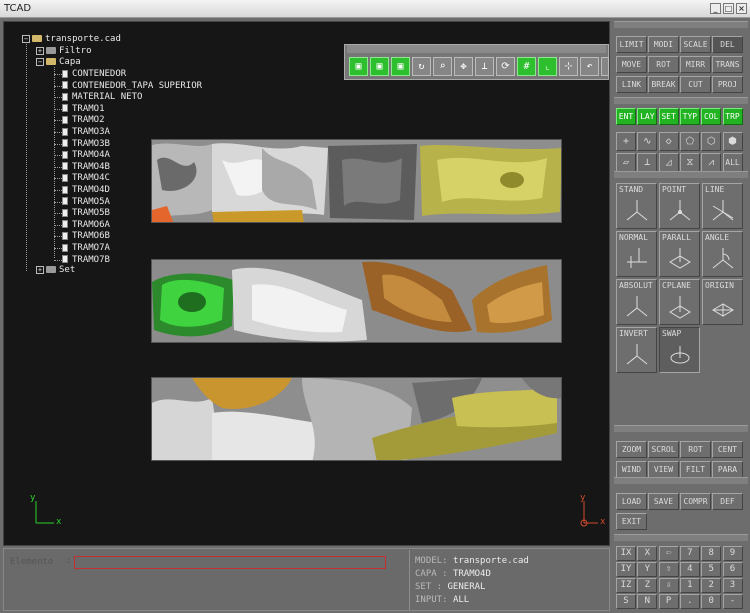  I want to click on grid-icon: #, so click(526, 66).